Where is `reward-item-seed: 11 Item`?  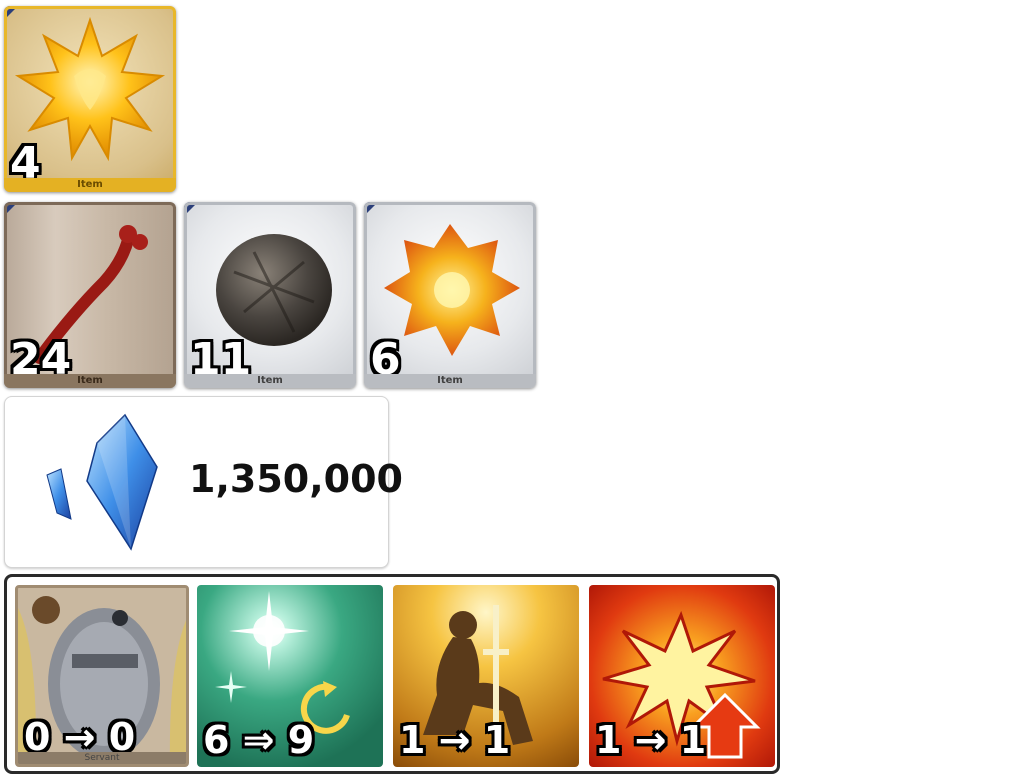 reward-item-seed: 11 Item is located at coordinates (270, 295).